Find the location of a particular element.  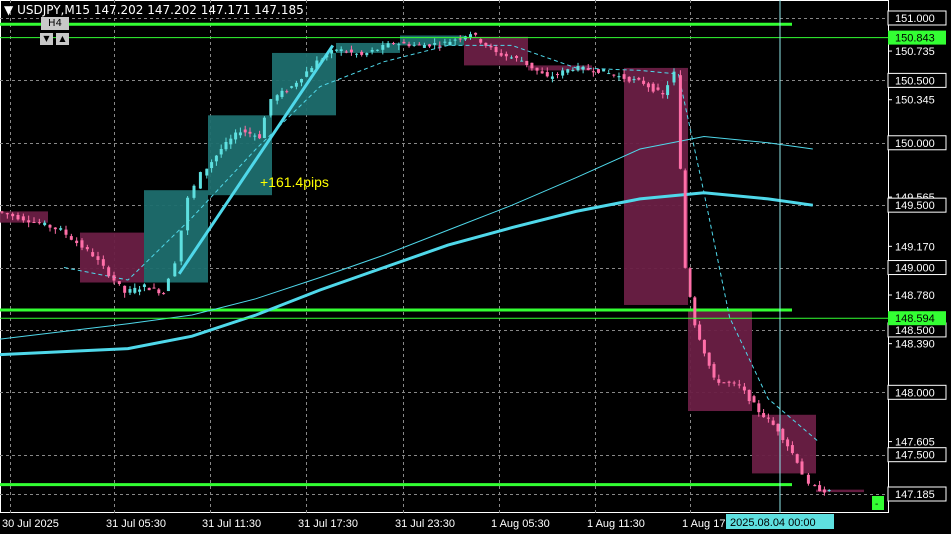

pips-annotation: +161.4pips is located at coordinates (294, 182).